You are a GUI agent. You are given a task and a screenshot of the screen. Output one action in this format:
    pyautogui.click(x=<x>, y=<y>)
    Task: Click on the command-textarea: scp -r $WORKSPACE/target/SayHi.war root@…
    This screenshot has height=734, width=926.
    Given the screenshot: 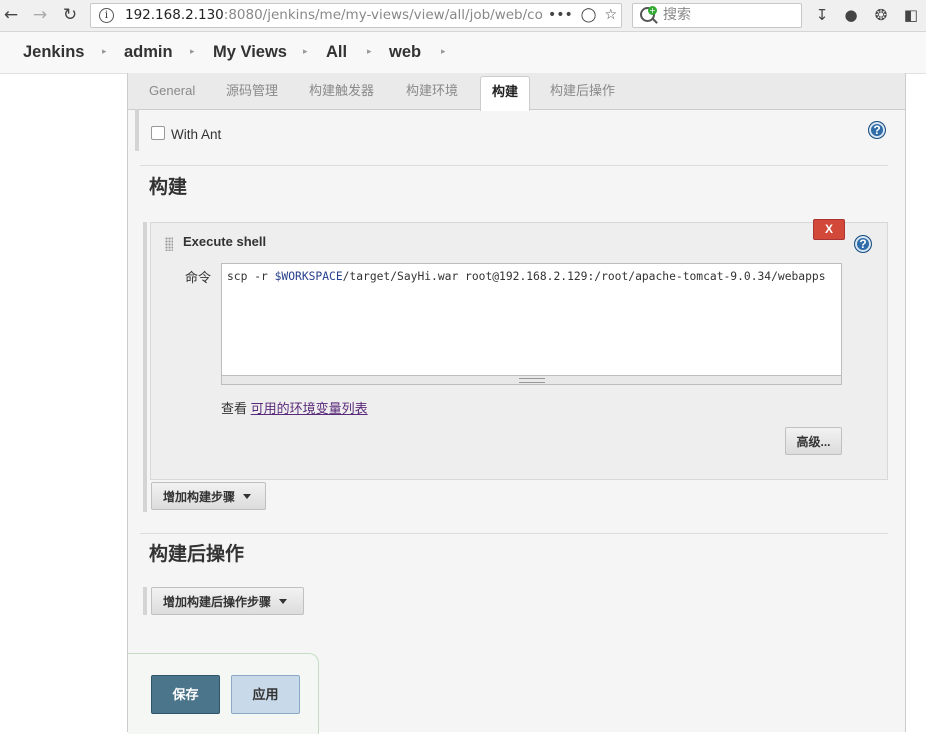 What is the action you would take?
    pyautogui.click(x=531, y=319)
    